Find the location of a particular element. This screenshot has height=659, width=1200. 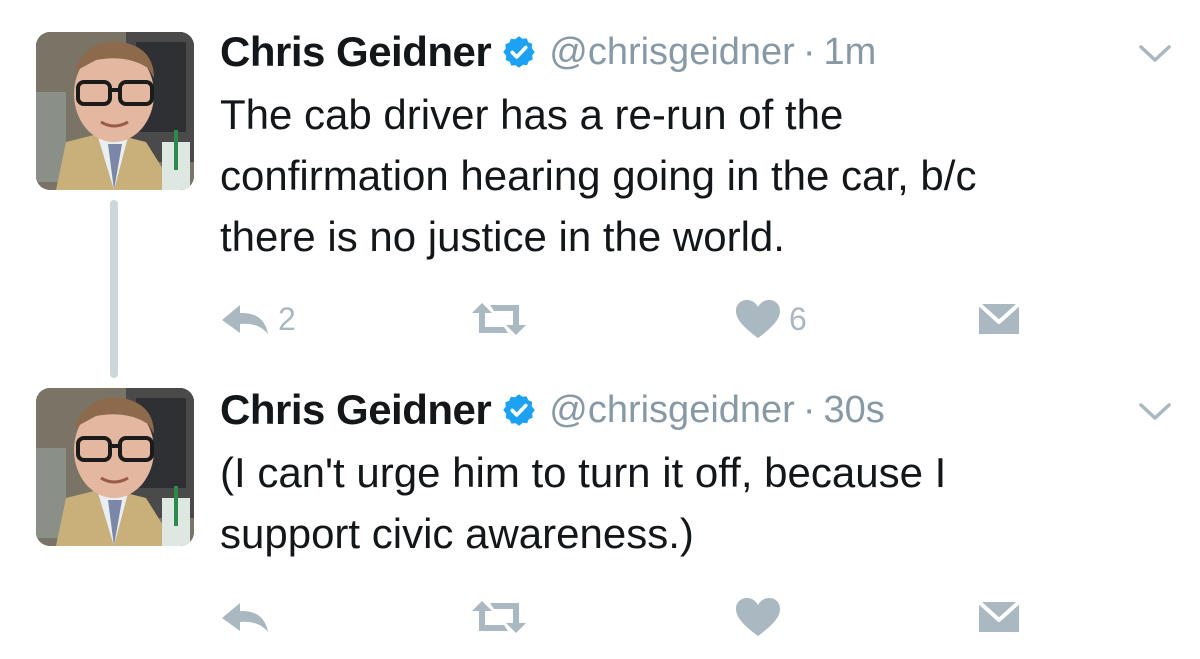

reply-button: 2 is located at coordinates (258, 319).